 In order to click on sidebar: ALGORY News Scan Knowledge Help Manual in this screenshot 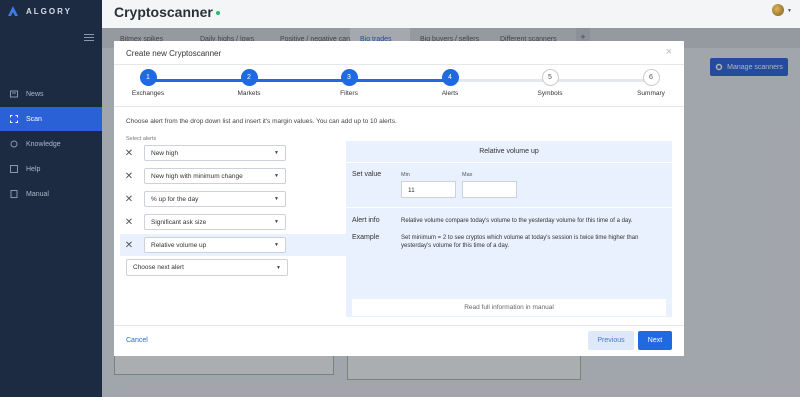, I will do `click(51, 198)`.